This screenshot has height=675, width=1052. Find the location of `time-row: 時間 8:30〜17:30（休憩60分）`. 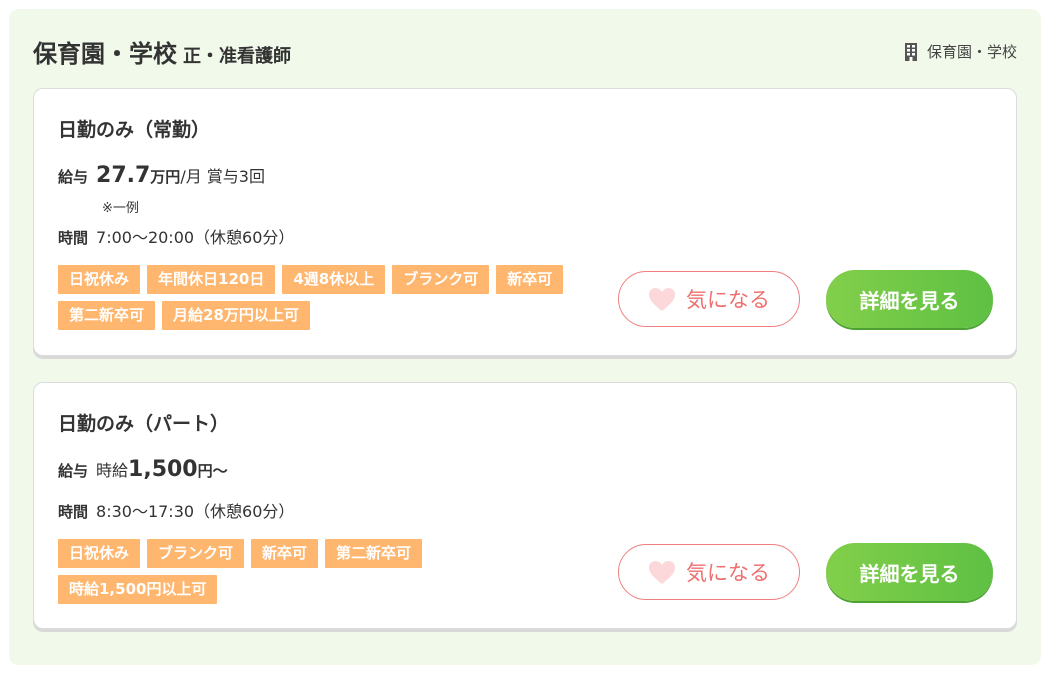

time-row: 時間 8:30〜17:30（休憩60分） is located at coordinates (176, 510).